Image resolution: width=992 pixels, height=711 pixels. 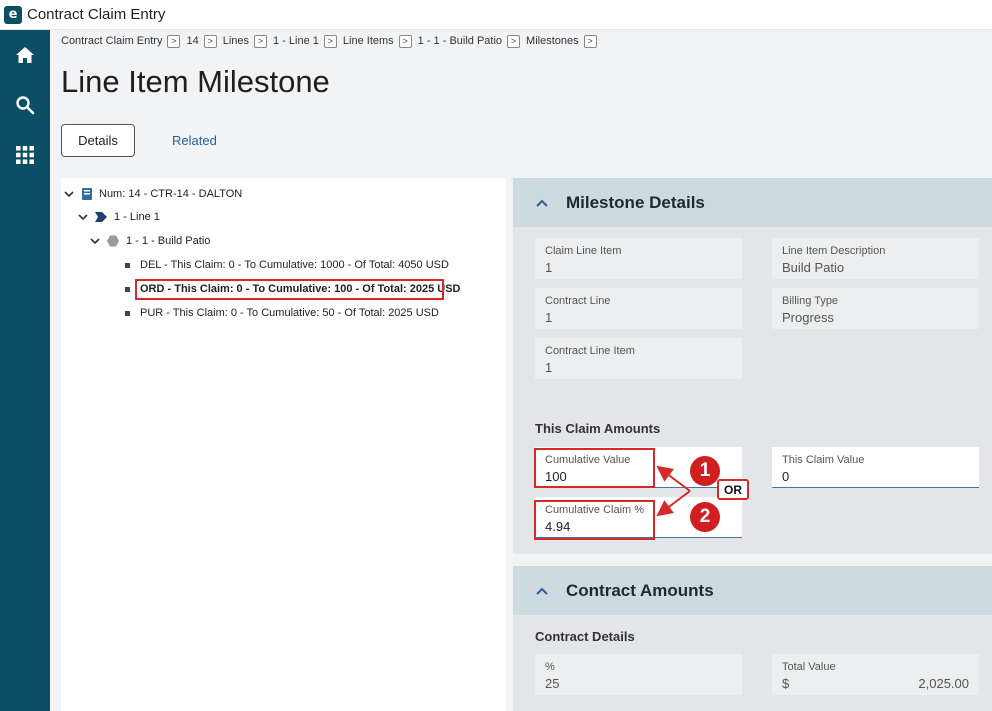 I want to click on breadcrumb-item: Lines >, so click(x=245, y=41).